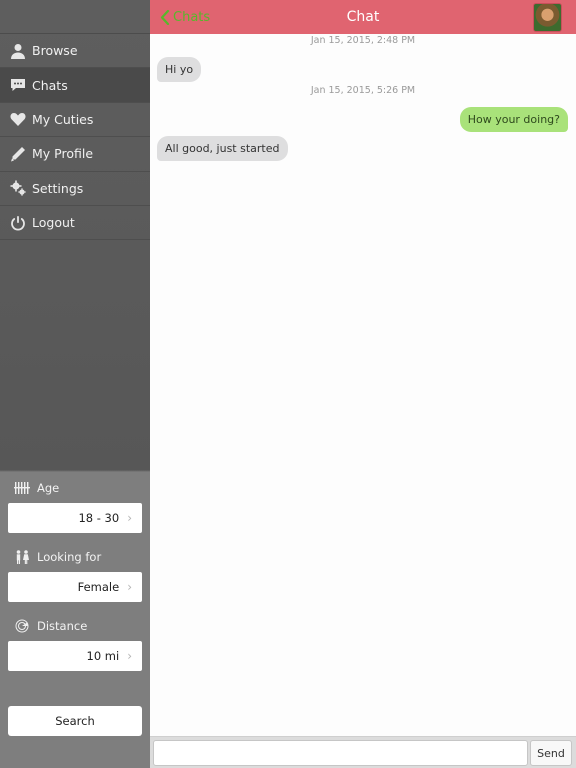  Describe the element at coordinates (75, 85) in the screenshot. I see `sidebar-item-chats: Chats` at that location.